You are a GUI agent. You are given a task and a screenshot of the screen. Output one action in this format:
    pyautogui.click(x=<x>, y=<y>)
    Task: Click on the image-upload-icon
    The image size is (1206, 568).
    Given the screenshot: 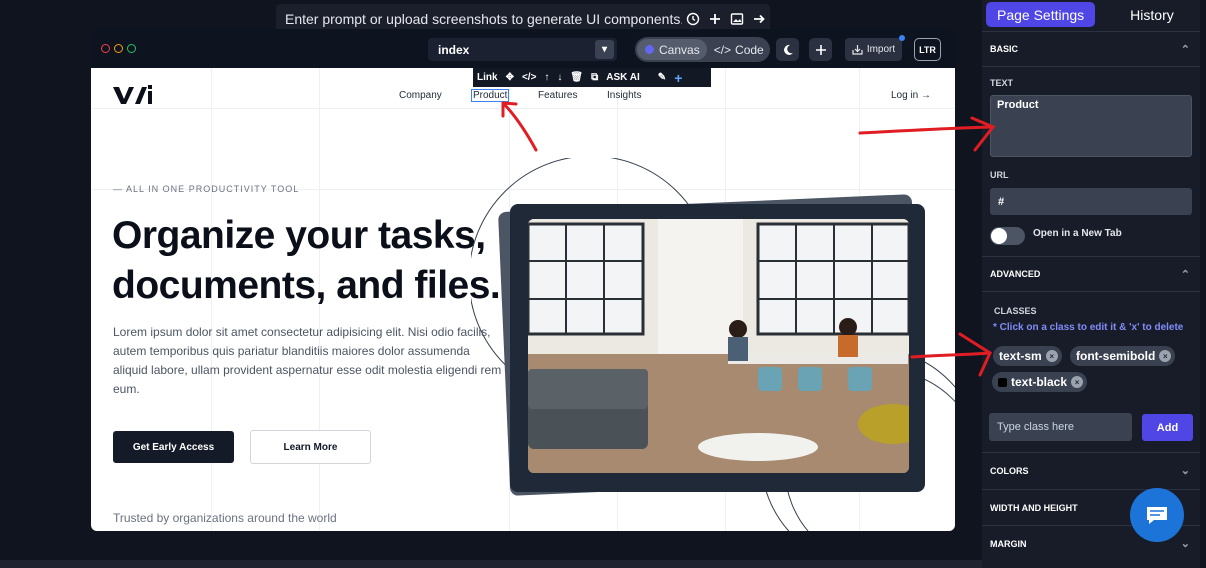 What is the action you would take?
    pyautogui.click(x=737, y=19)
    